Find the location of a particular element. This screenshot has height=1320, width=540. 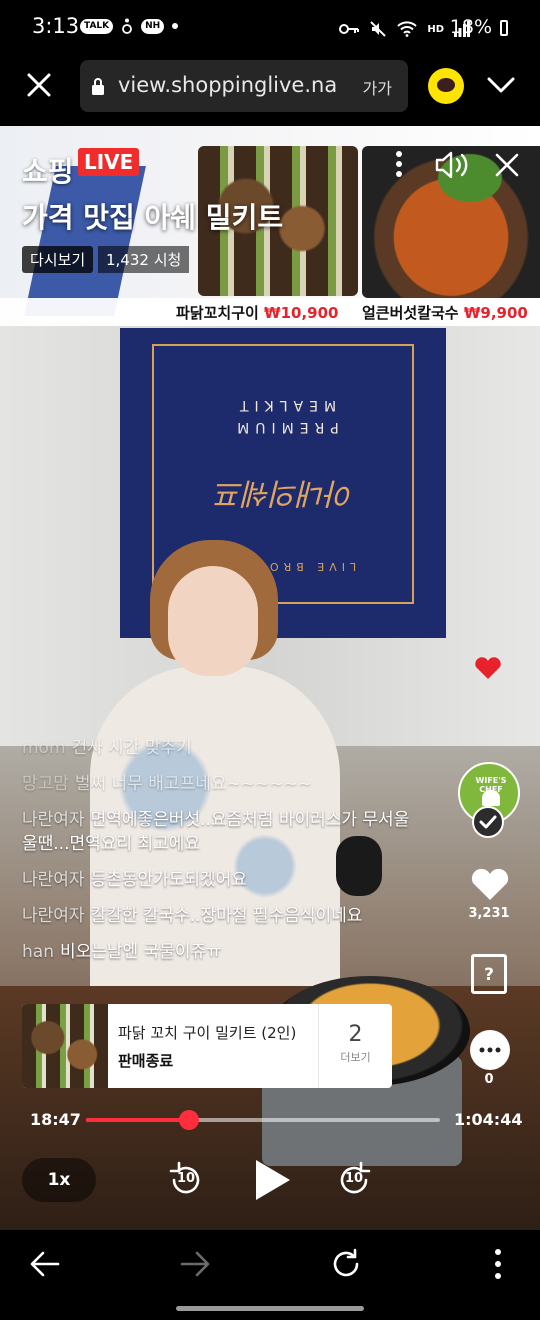

price-item: 얼큰버섯칼국수 ₩9,900 is located at coordinates (445, 312).